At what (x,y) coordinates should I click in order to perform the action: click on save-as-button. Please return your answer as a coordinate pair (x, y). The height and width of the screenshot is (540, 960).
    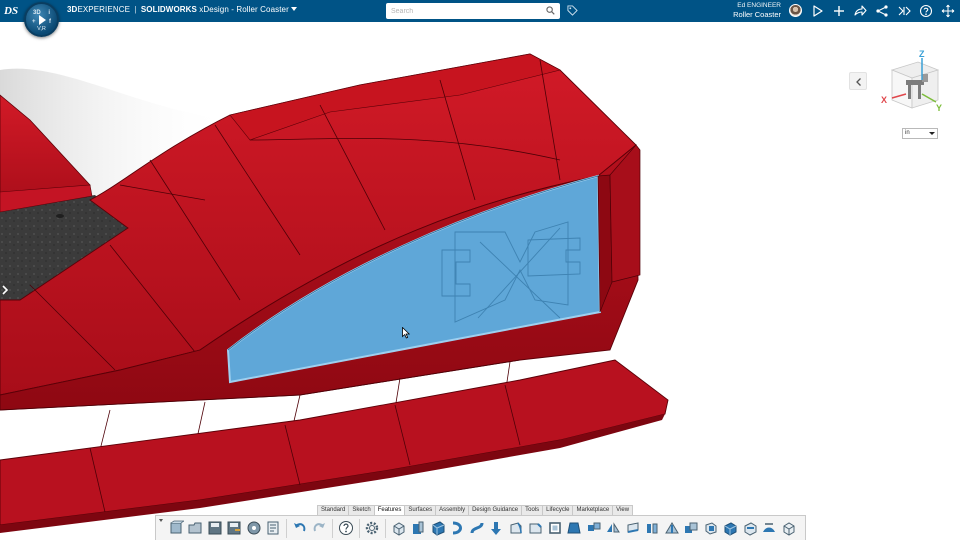
    Looking at the image, I should click on (234, 528).